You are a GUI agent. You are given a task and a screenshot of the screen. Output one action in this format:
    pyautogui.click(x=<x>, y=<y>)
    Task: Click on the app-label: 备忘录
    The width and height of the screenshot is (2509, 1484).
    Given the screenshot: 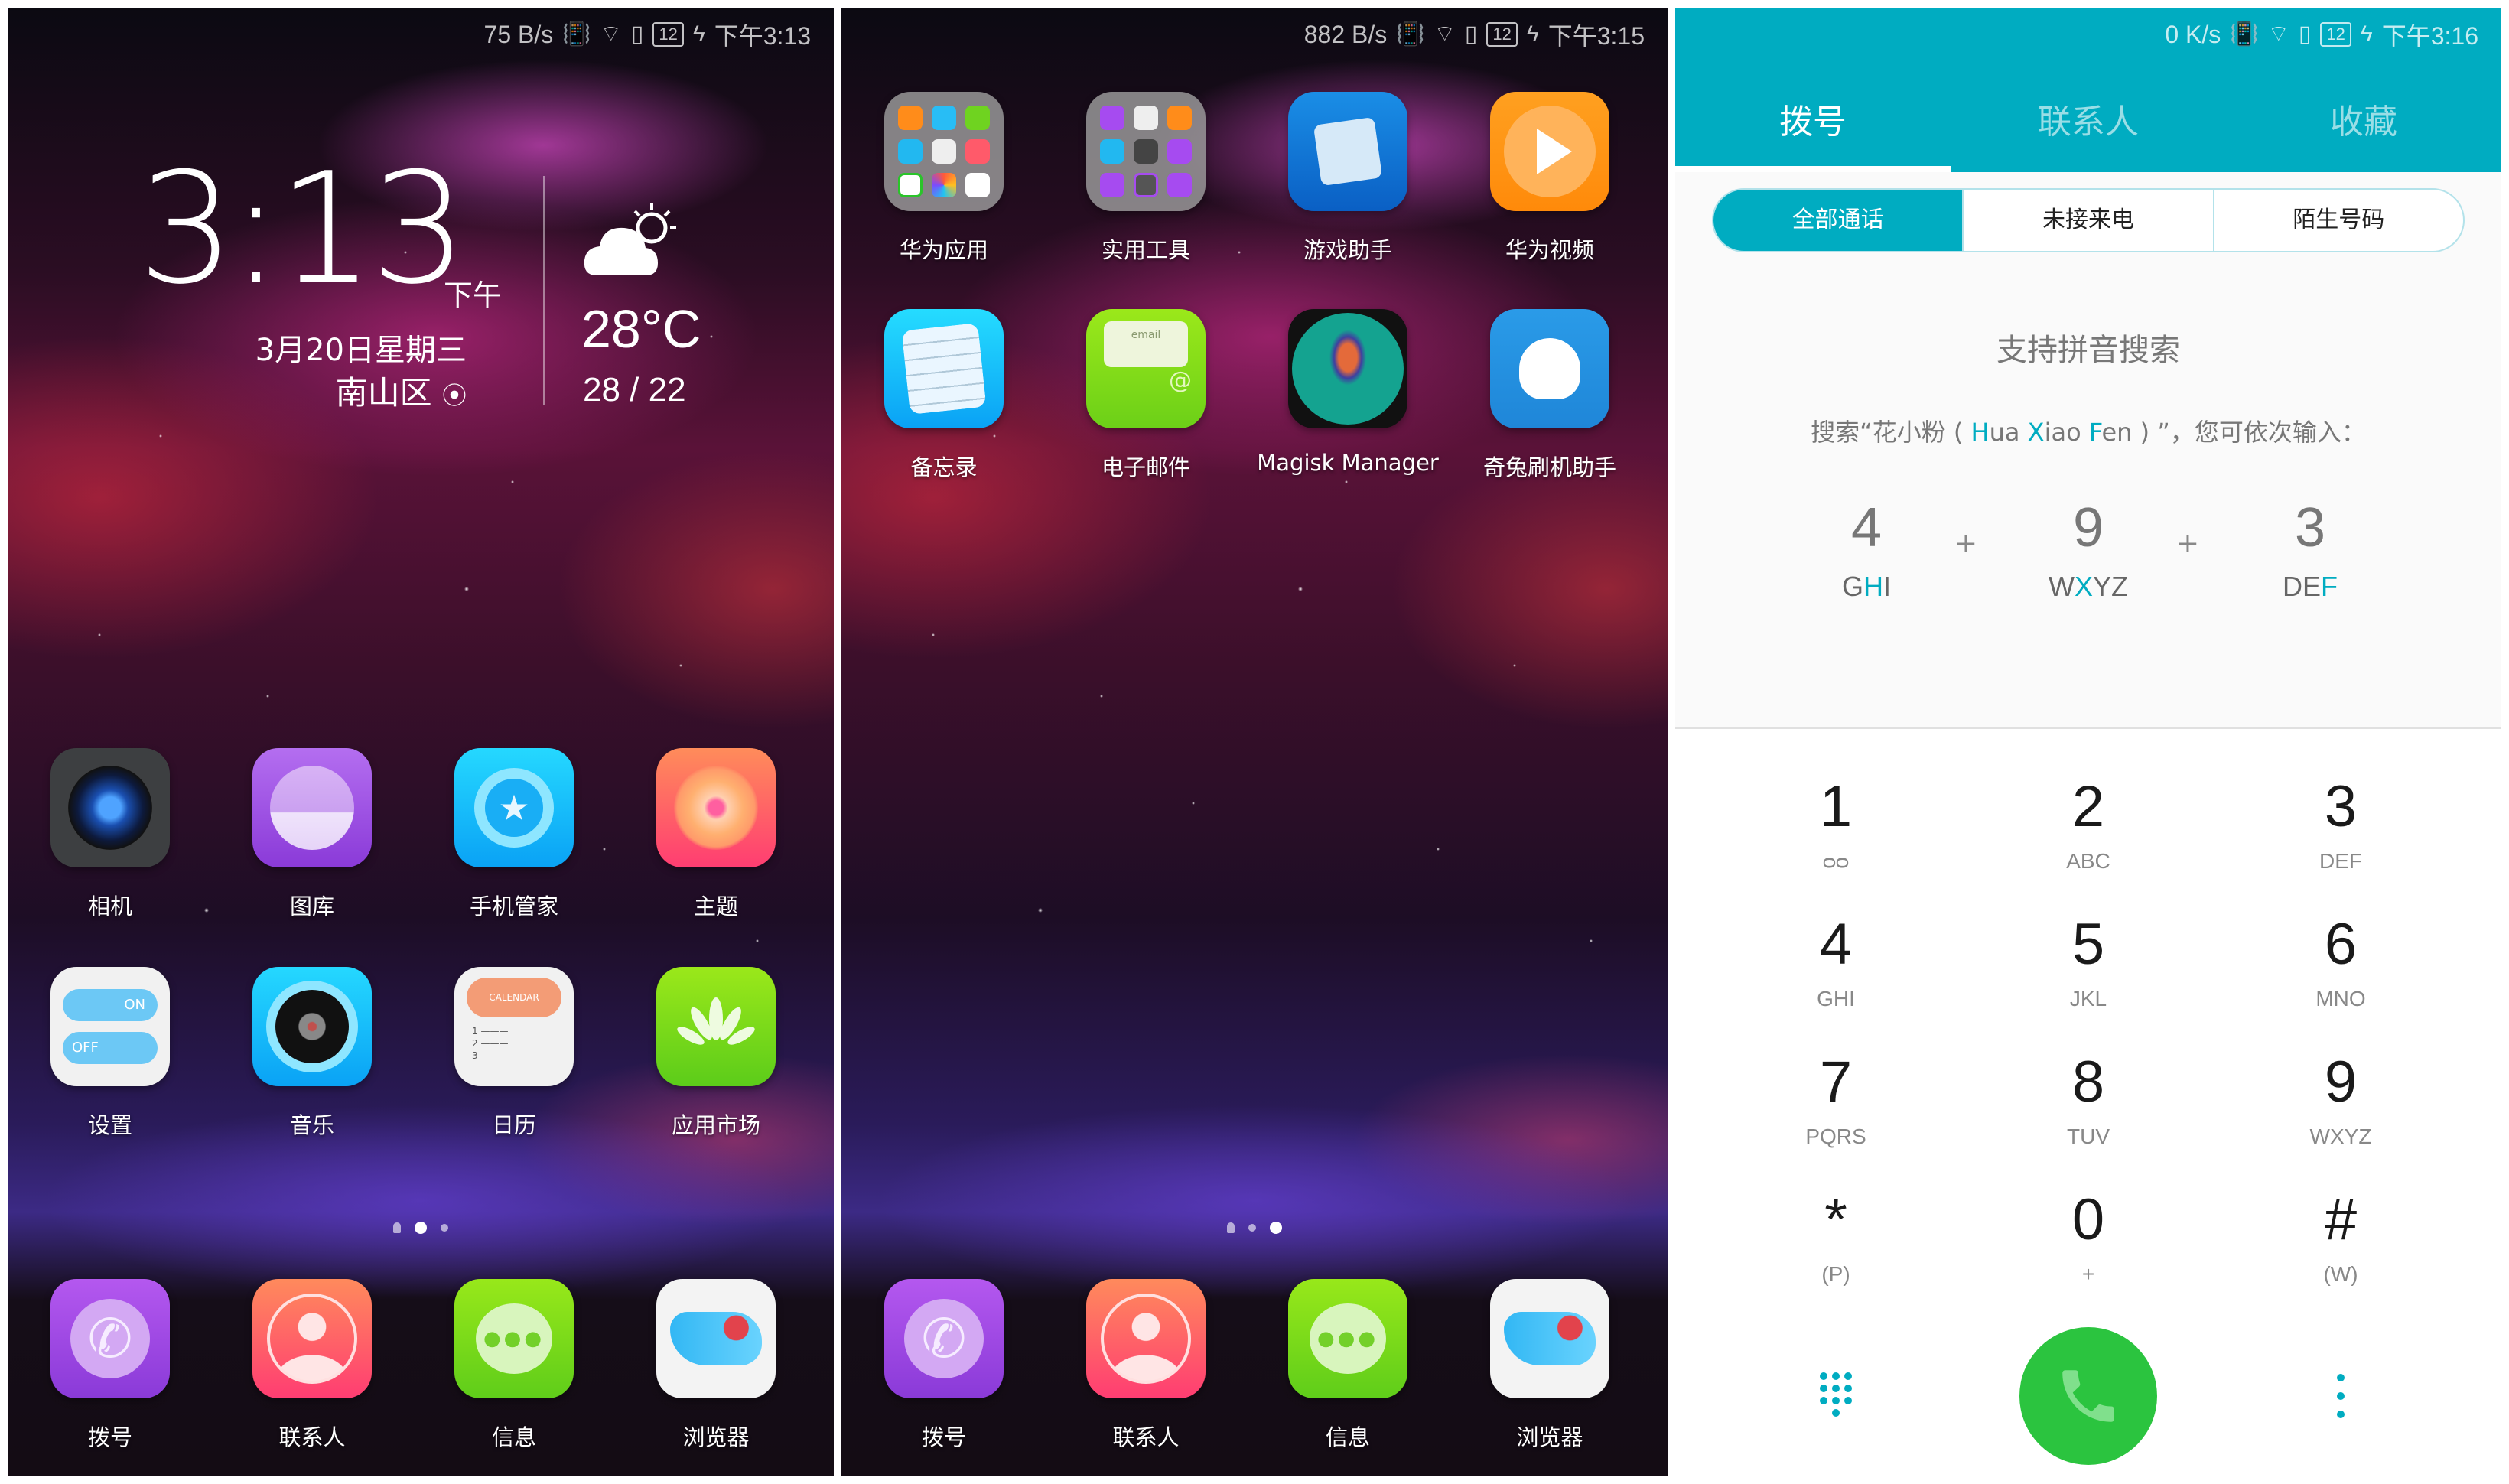 What is the action you would take?
    pyautogui.click(x=944, y=467)
    